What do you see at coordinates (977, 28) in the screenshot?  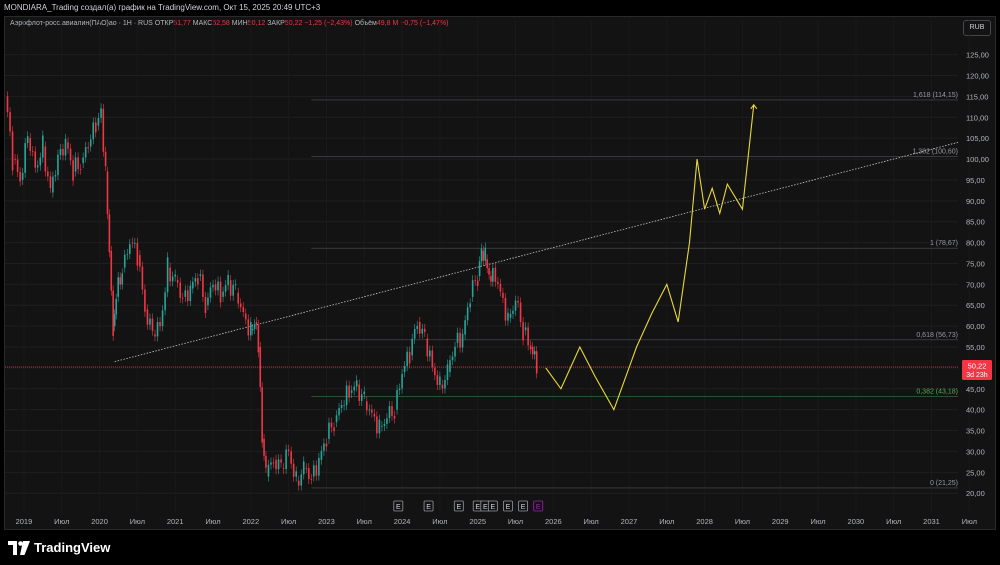 I see `currency-button: RUB` at bounding box center [977, 28].